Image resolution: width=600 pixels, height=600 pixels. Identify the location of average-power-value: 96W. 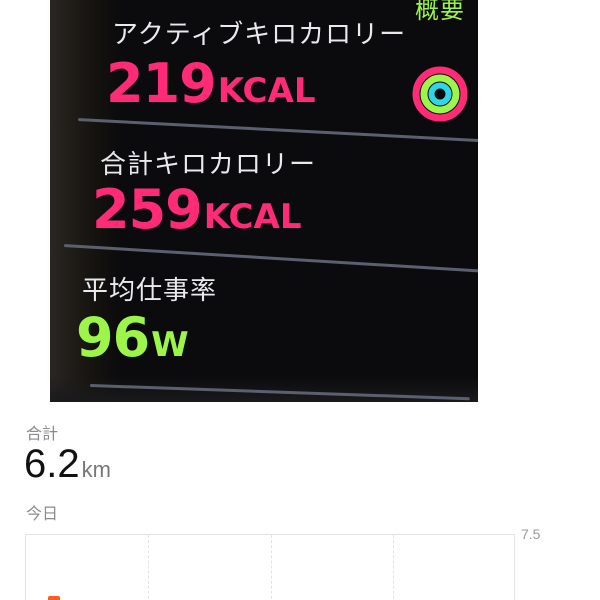
(132, 337).